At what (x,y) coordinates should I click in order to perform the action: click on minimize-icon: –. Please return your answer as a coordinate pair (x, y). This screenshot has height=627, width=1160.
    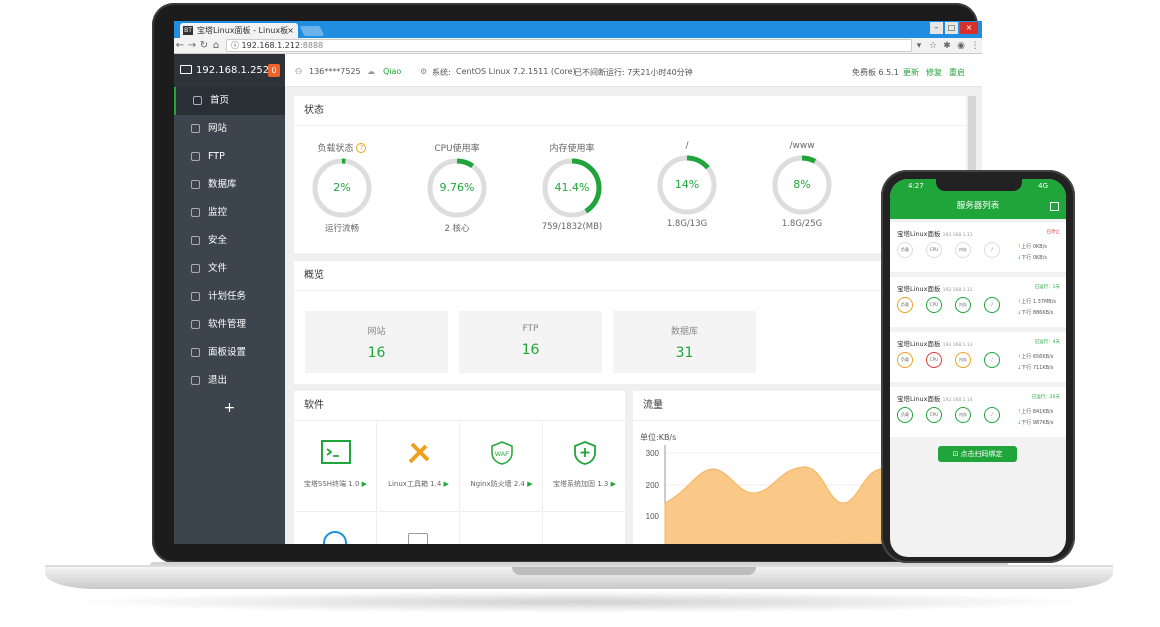
    Looking at the image, I should click on (936, 28).